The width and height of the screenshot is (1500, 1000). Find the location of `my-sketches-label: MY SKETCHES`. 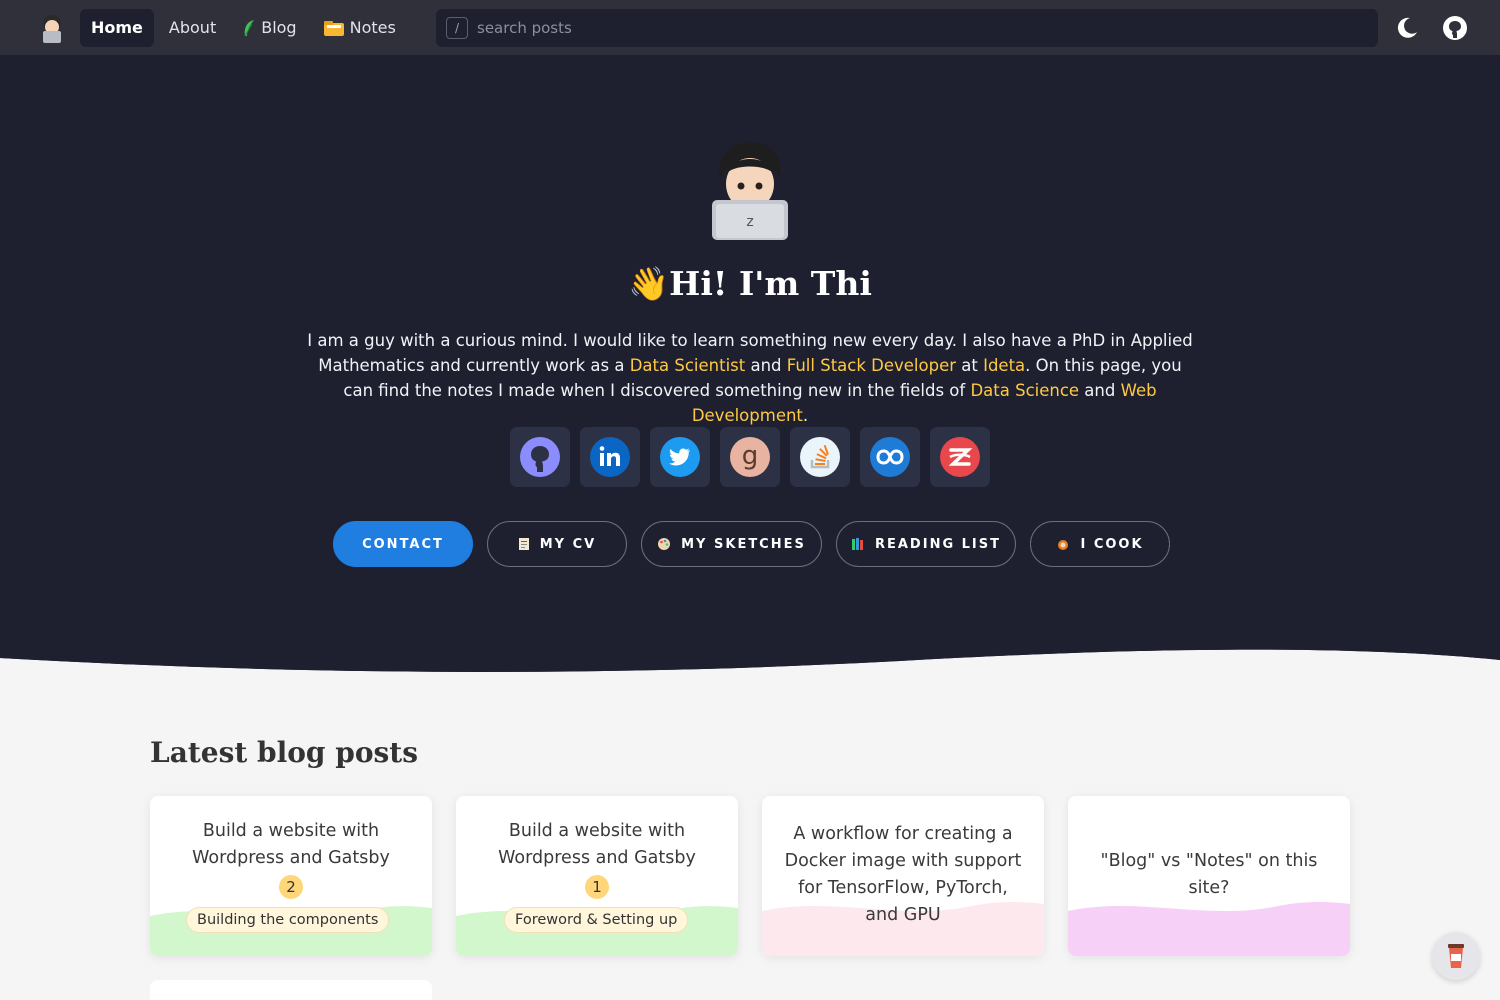

my-sketches-label: MY SKETCHES is located at coordinates (743, 544).